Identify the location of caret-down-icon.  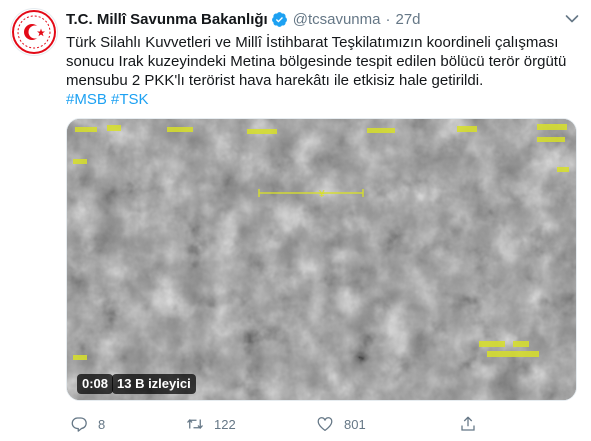
(572, 19).